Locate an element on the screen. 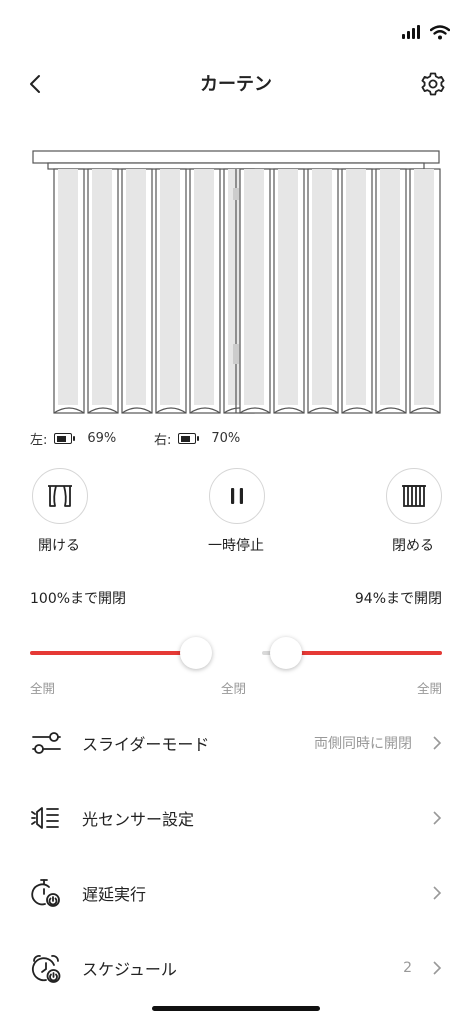 The width and height of the screenshot is (472, 1024). curtain-closed-icon is located at coordinates (414, 496).